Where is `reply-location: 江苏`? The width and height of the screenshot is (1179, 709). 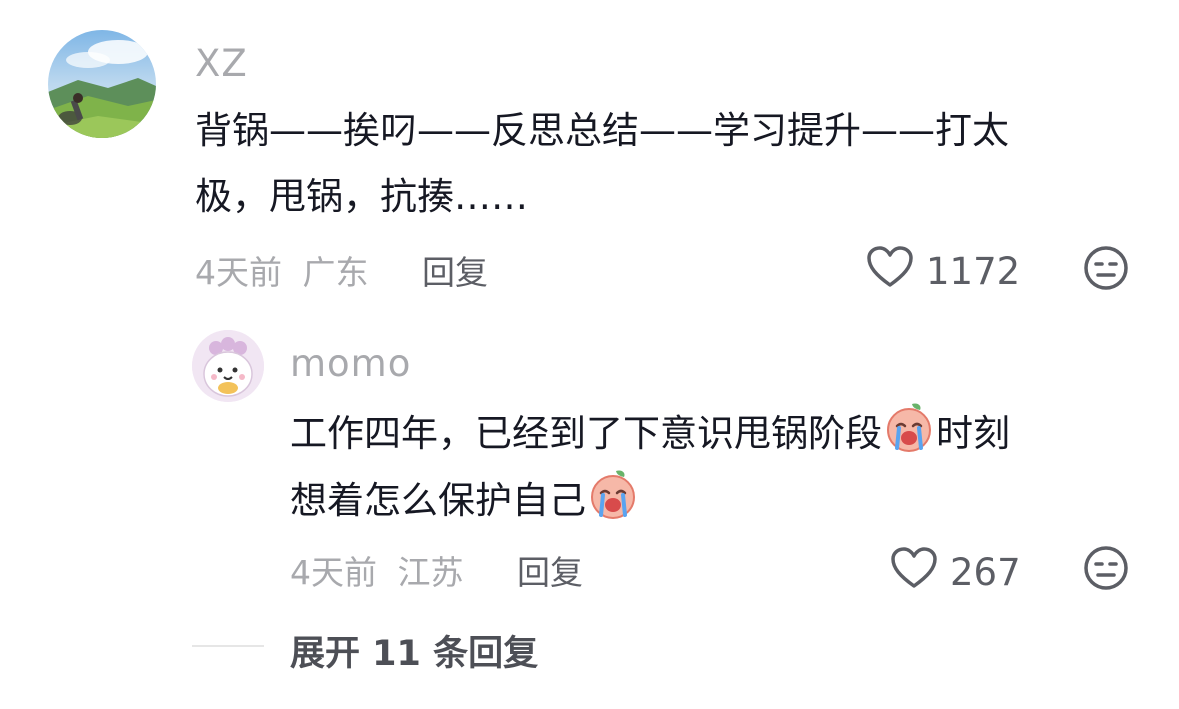
reply-location: 江苏 is located at coordinates (430, 572).